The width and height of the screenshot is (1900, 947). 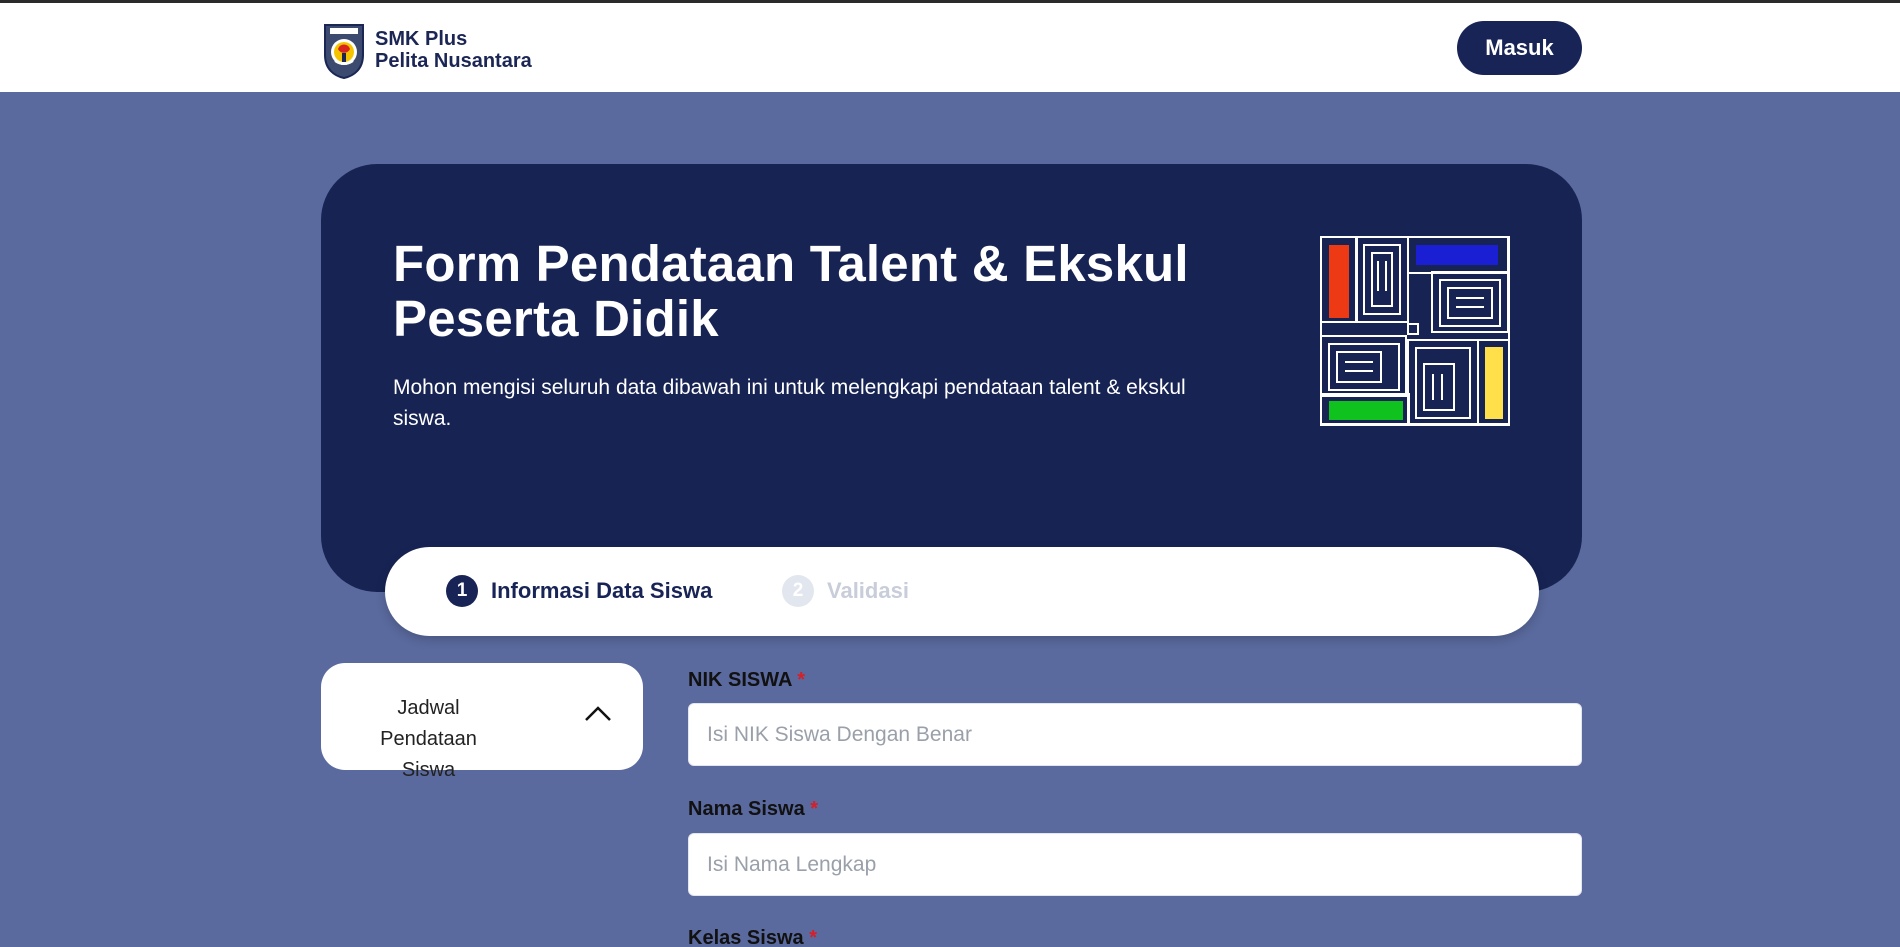 What do you see at coordinates (740, 680) in the screenshot?
I see `nik-label-text: NIK SISWA` at bounding box center [740, 680].